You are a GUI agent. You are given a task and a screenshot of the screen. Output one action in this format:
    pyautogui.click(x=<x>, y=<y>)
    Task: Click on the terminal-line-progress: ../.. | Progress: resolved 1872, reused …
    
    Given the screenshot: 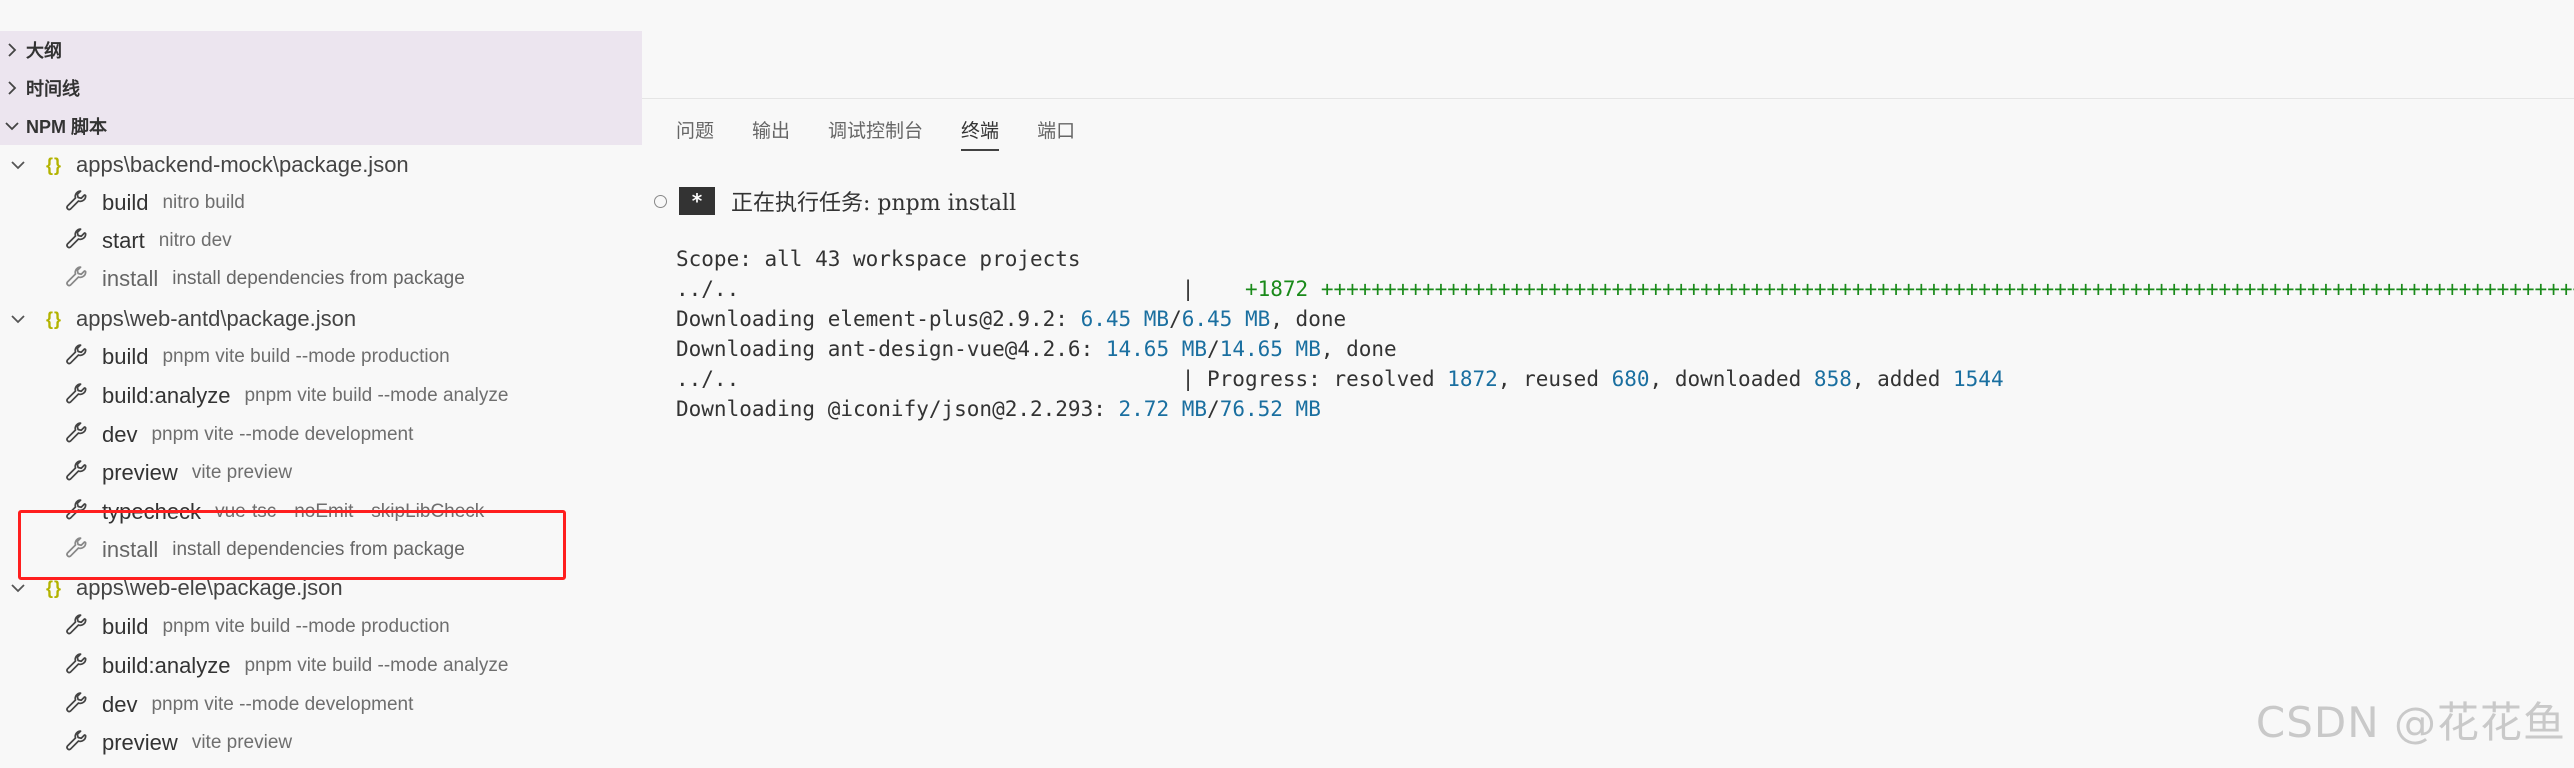 What is the action you would take?
    pyautogui.click(x=1340, y=379)
    